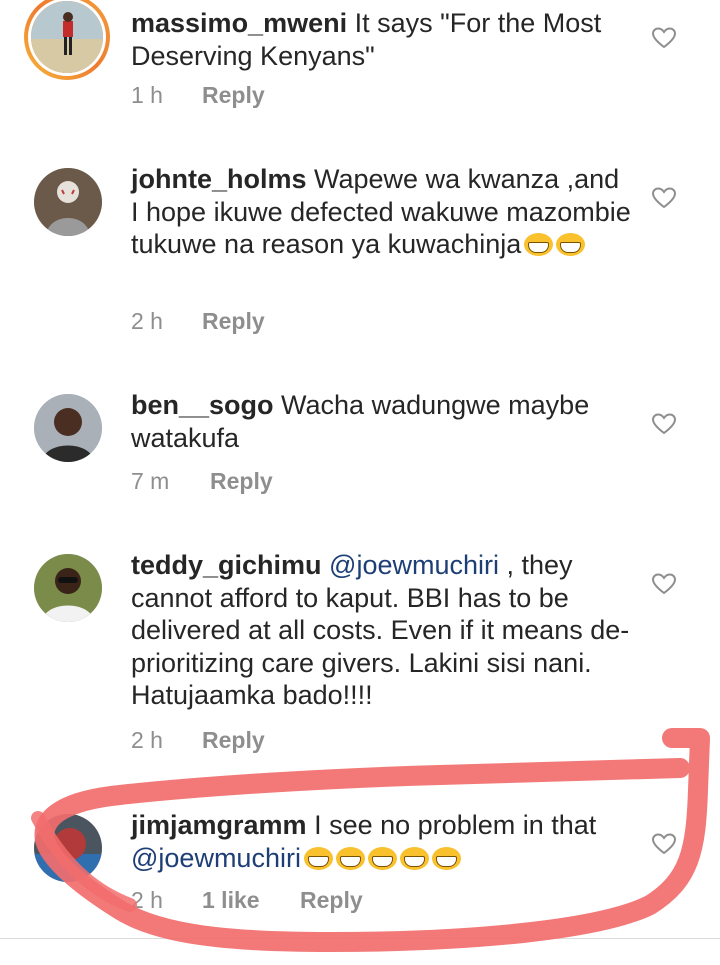 The height and width of the screenshot is (965, 720). Describe the element at coordinates (202, 405) in the screenshot. I see `comment-username: ben__sogo` at that location.